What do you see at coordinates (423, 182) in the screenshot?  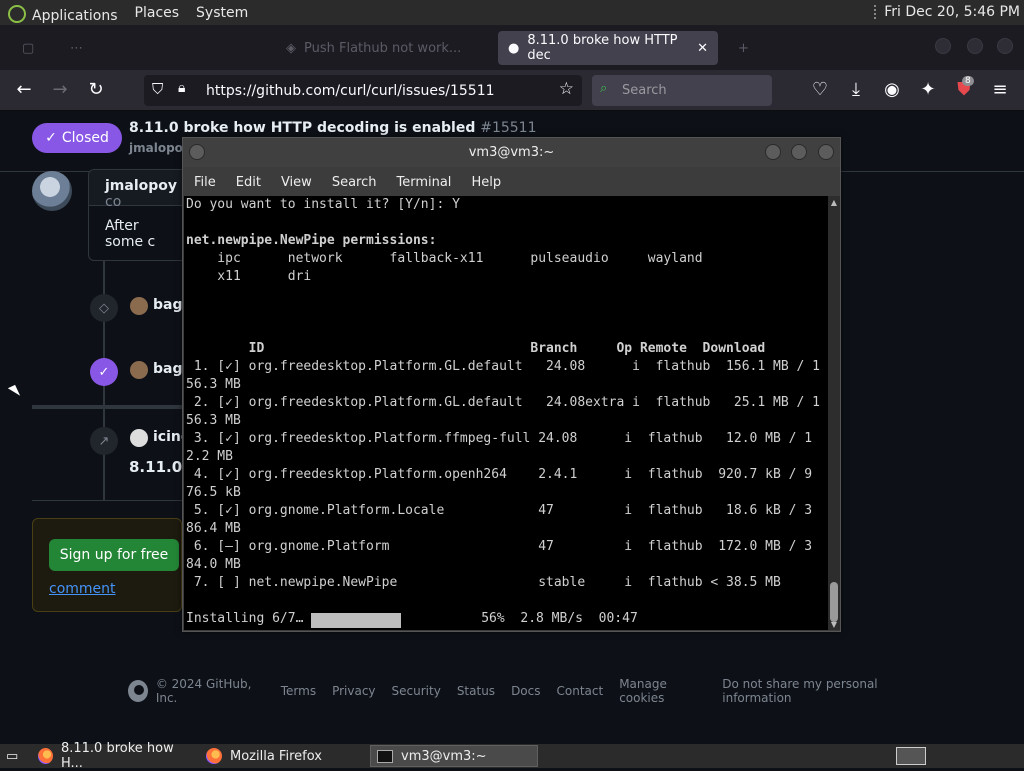 I see `menu-terminal: Terminal` at bounding box center [423, 182].